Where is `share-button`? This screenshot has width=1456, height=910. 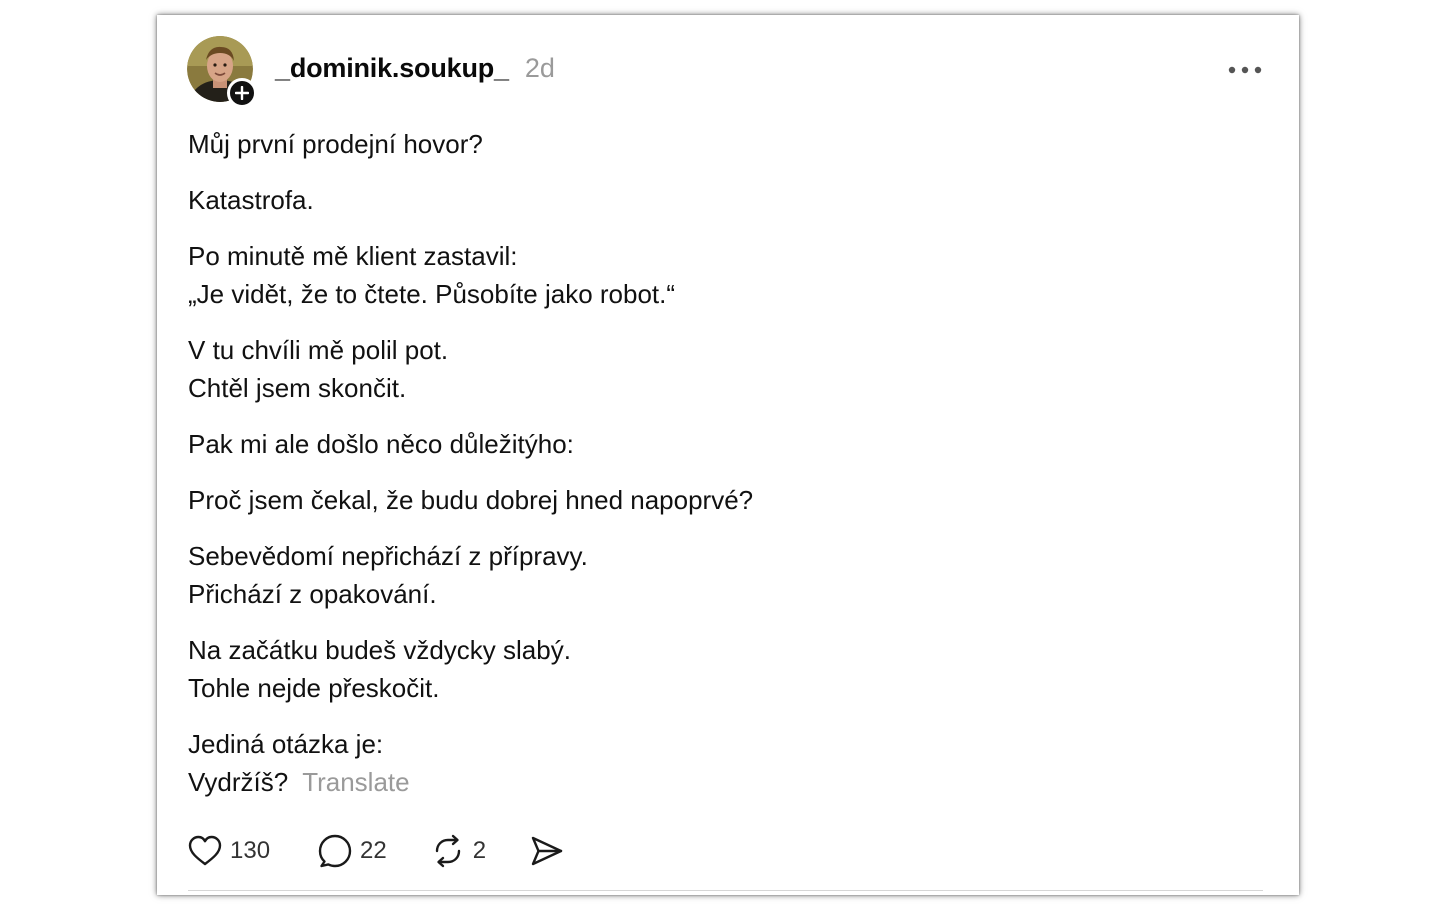 share-button is located at coordinates (547, 851).